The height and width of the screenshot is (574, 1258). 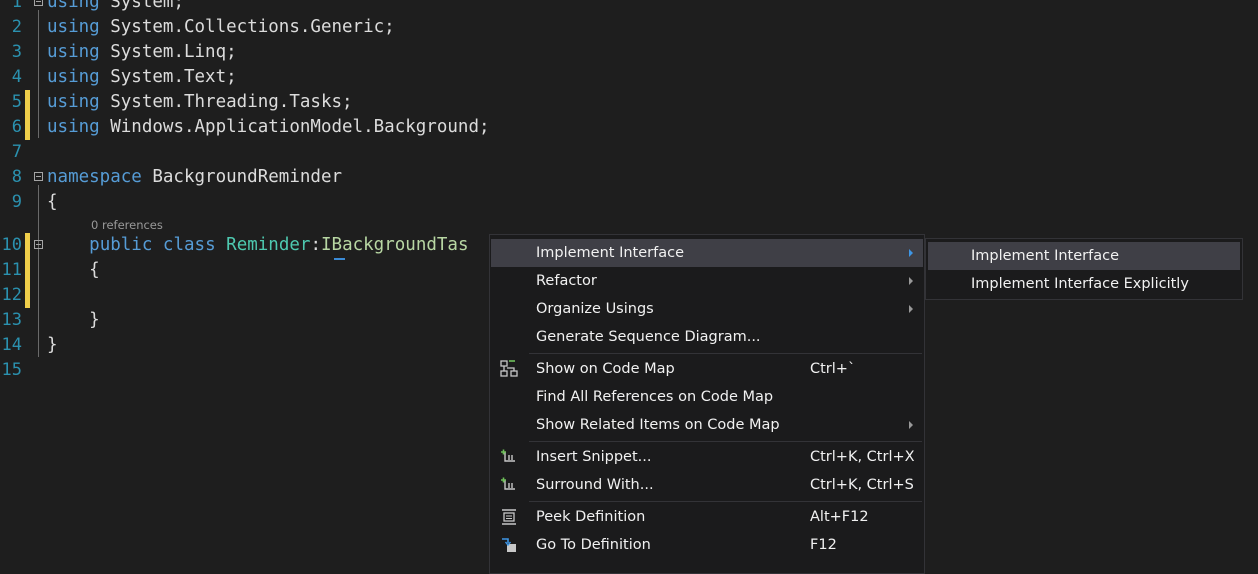 I want to click on code-text: using System.Collections.Generic;, so click(x=221, y=27).